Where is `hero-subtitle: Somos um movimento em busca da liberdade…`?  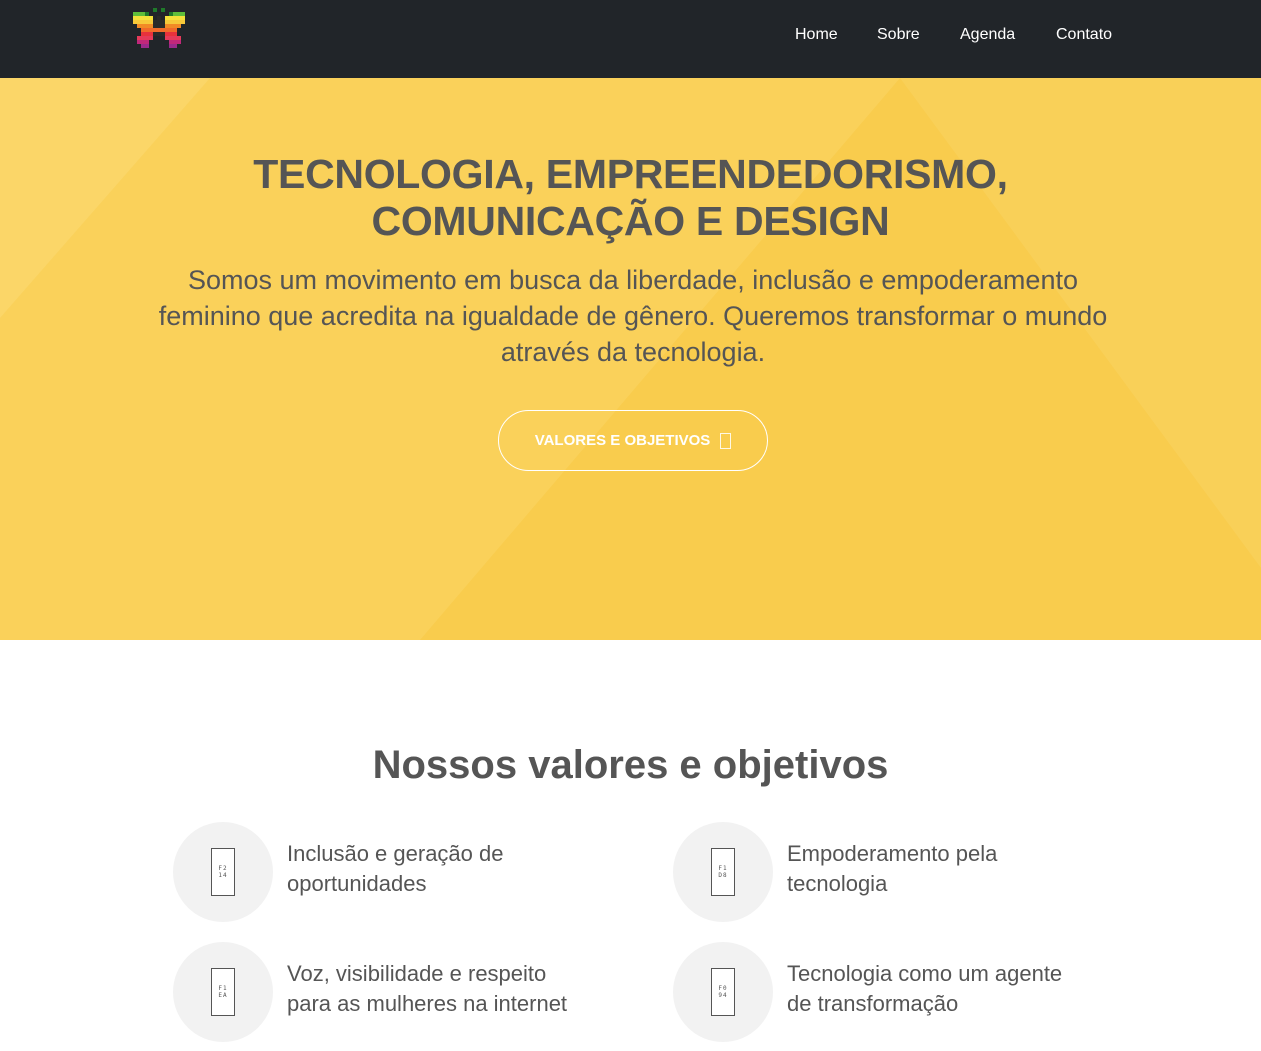
hero-subtitle: Somos um movimento em busca da liberdade… is located at coordinates (633, 316).